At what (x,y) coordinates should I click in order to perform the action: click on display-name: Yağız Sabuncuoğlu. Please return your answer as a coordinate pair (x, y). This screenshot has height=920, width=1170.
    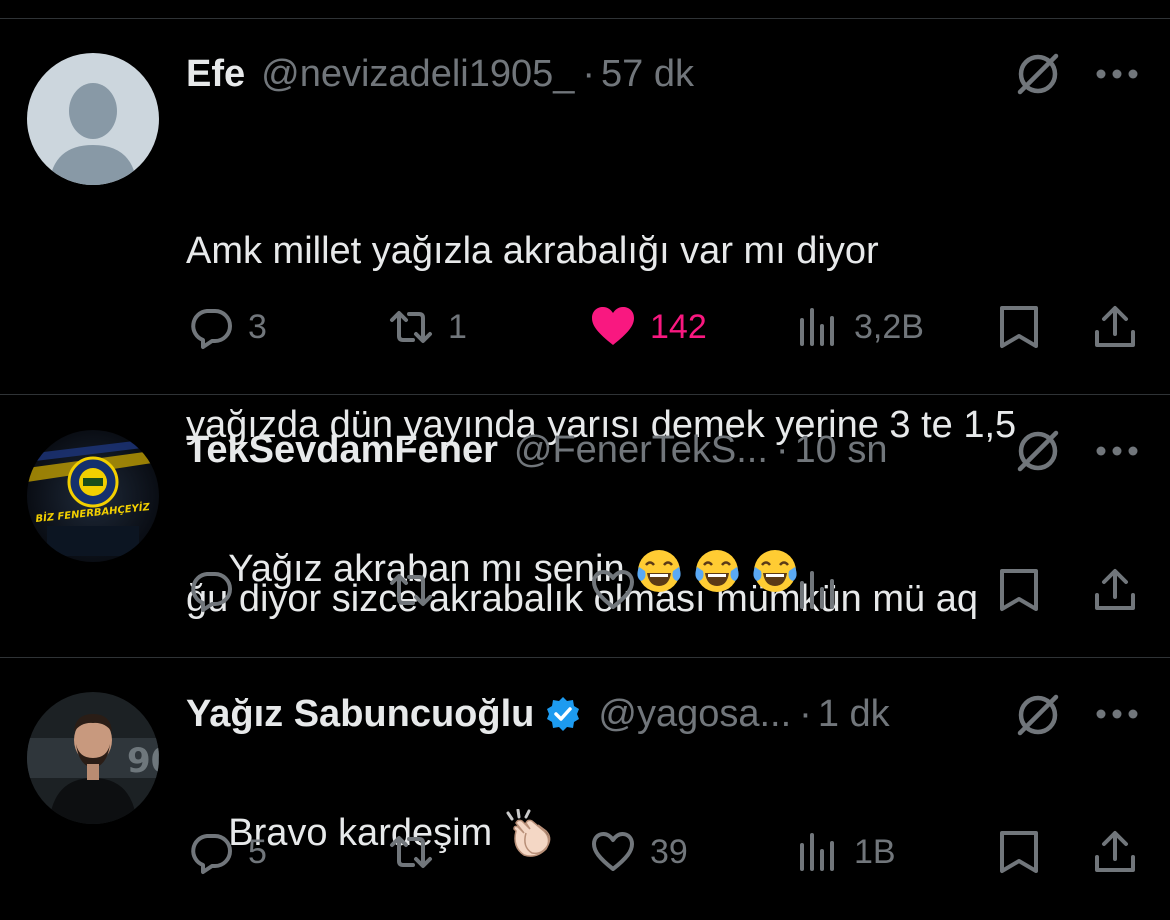
    Looking at the image, I should click on (360, 714).